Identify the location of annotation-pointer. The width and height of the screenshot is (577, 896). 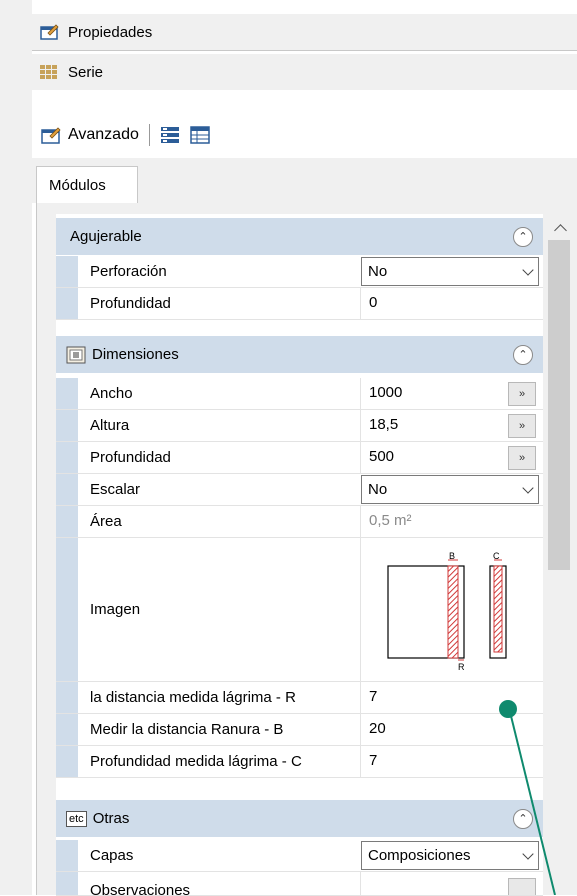
(527, 797).